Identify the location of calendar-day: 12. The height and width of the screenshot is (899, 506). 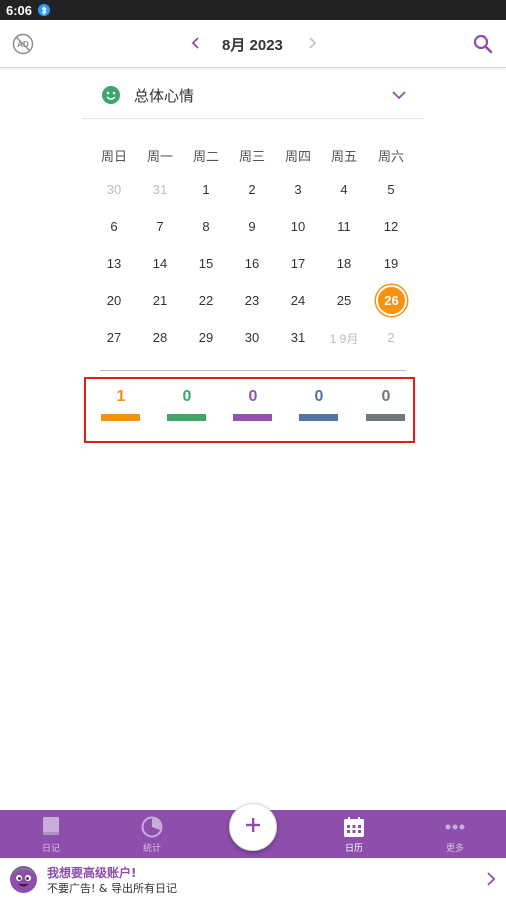
(391, 226).